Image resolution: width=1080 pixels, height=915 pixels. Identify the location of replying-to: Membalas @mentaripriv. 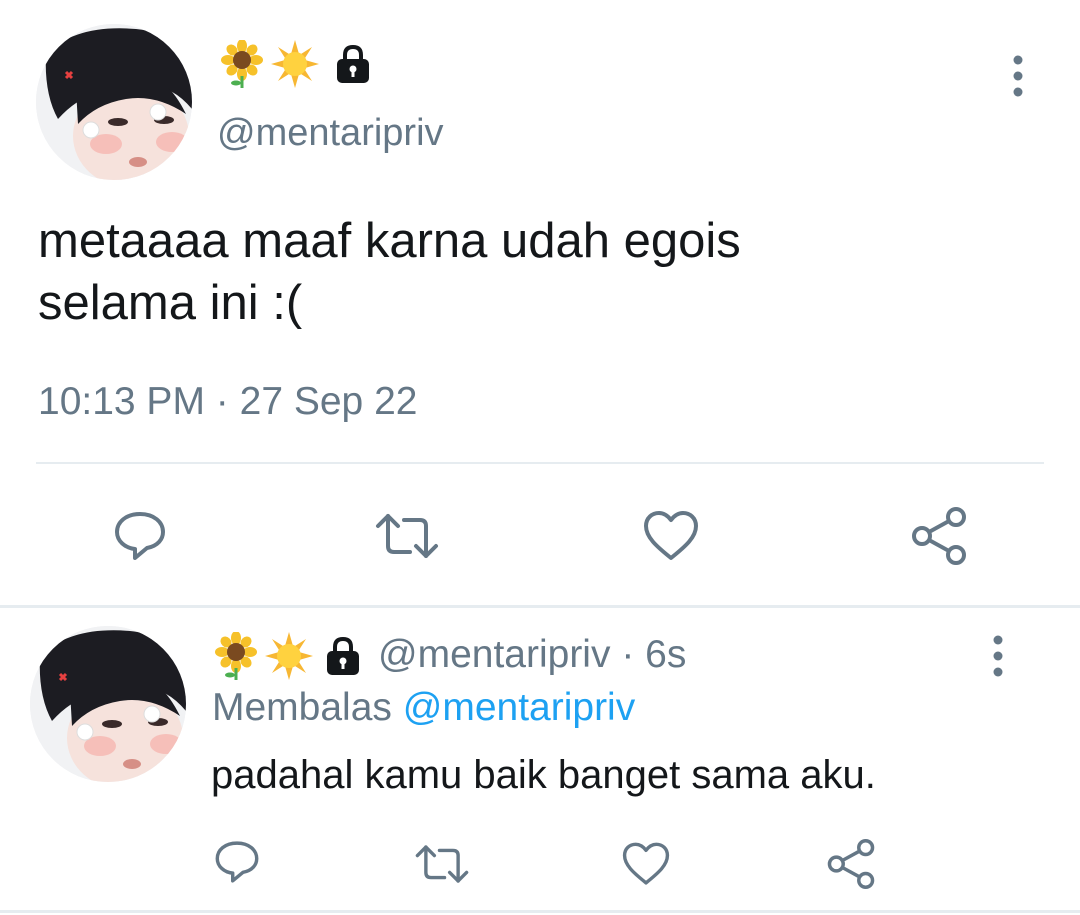
(423, 708).